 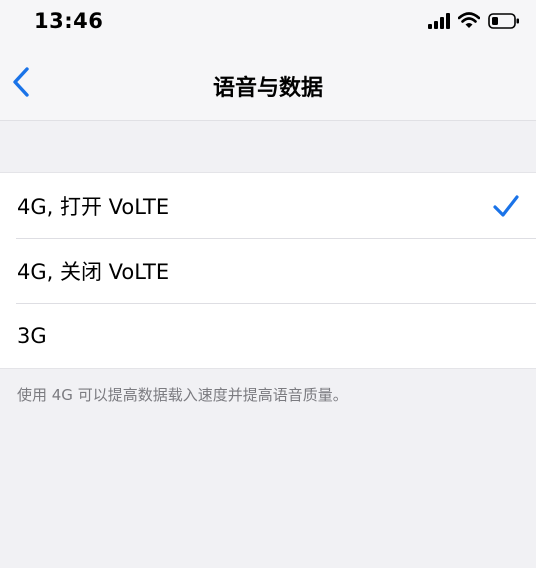 What do you see at coordinates (268, 205) in the screenshot?
I see `option-4g-volte-on: 4G, 打开 VoLTE` at bounding box center [268, 205].